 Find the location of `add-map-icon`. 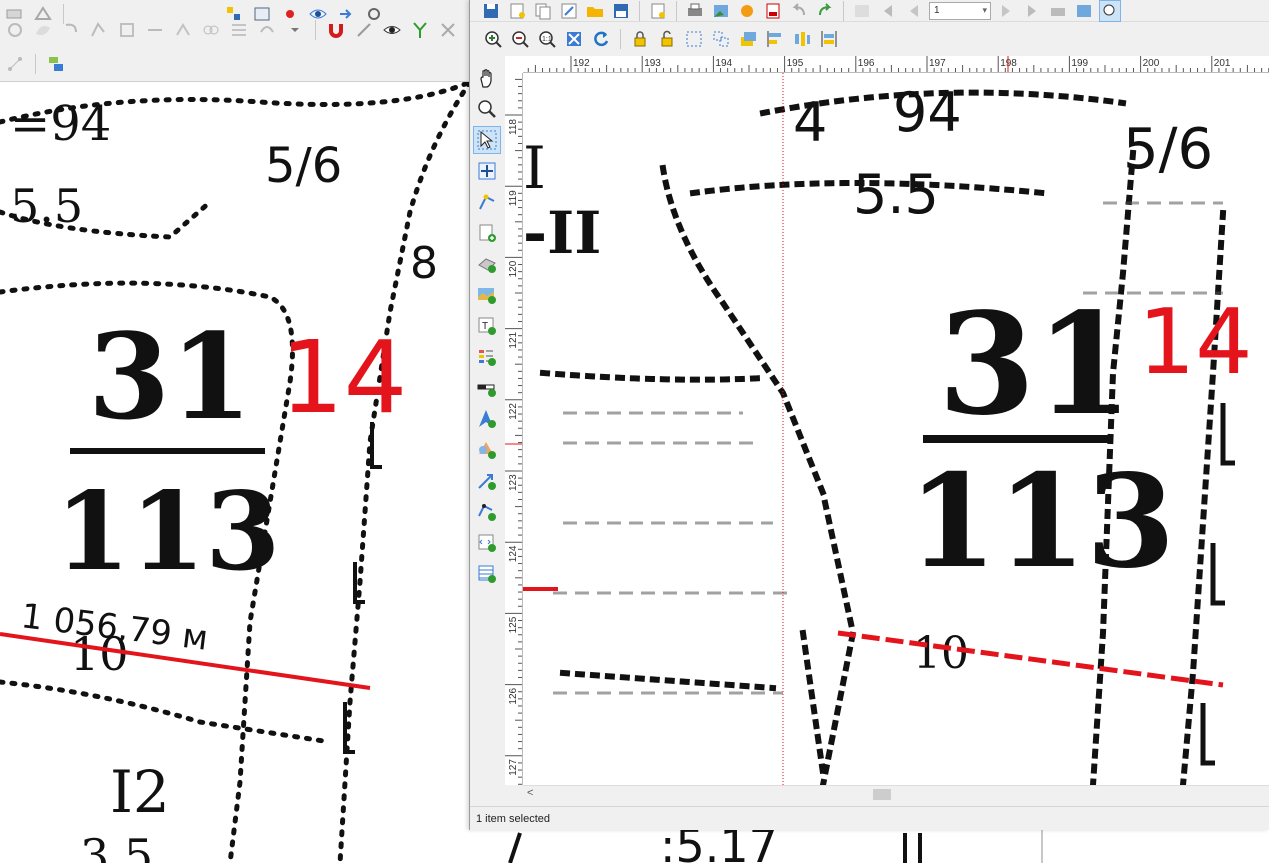

add-map-icon is located at coordinates (487, 296).